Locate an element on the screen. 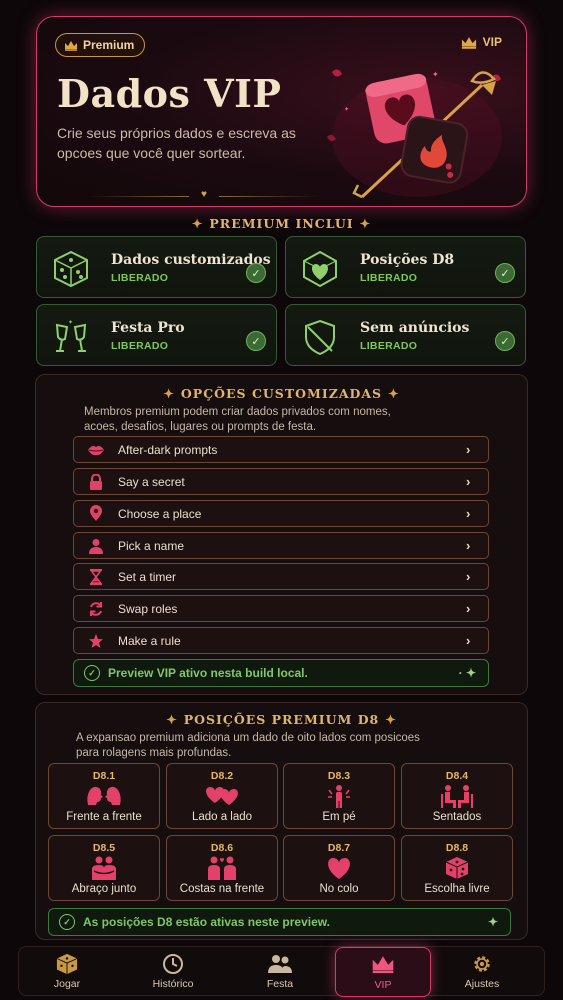  feature-card-festa-pro: ✦ Festa Pro LIBERADO ✓ is located at coordinates (156, 335).